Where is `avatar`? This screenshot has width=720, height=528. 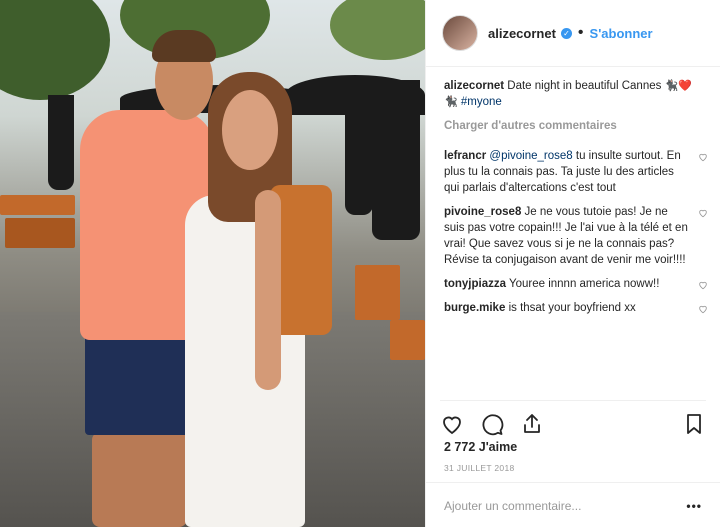 avatar is located at coordinates (460, 33).